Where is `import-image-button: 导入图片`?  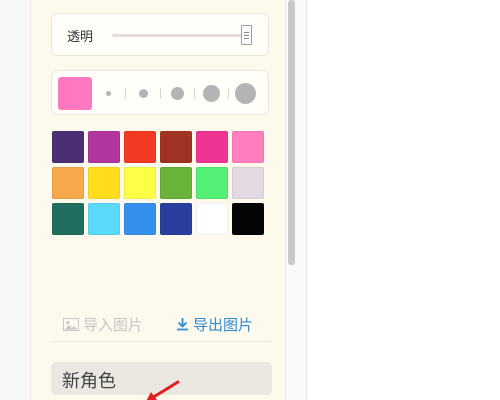
import-image-button: 导入图片 is located at coordinates (103, 325).